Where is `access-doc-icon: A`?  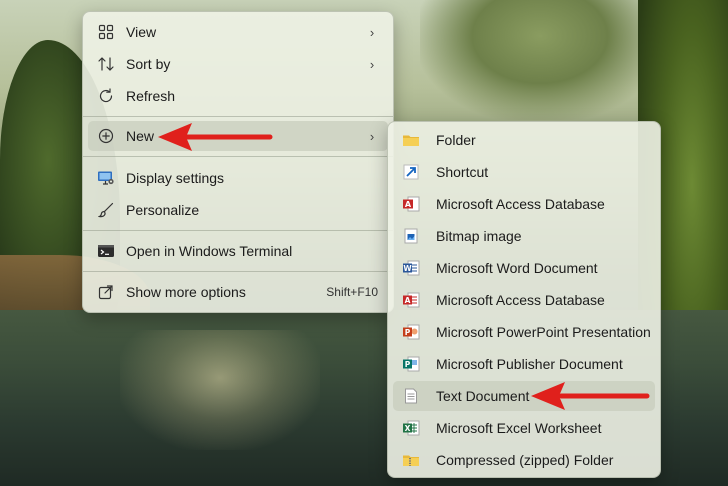
access-doc-icon: A is located at coordinates (411, 300).